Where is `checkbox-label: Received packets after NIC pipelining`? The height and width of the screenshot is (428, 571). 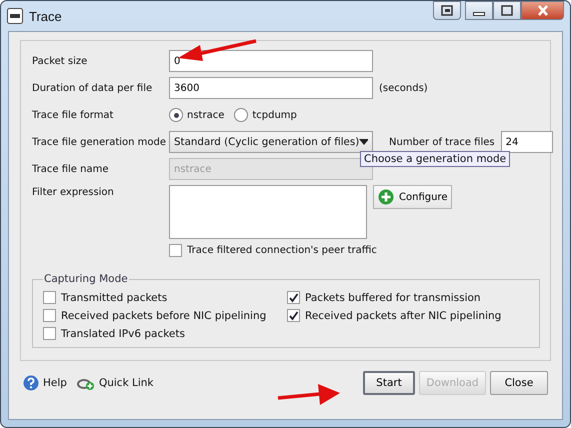
checkbox-label: Received packets after NIC pipelining is located at coordinates (403, 316).